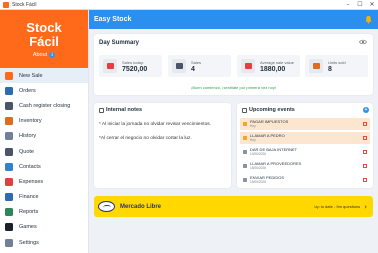 The height and width of the screenshot is (253, 378). Describe the element at coordinates (9, 212) in the screenshot. I see `reports-icon` at that location.